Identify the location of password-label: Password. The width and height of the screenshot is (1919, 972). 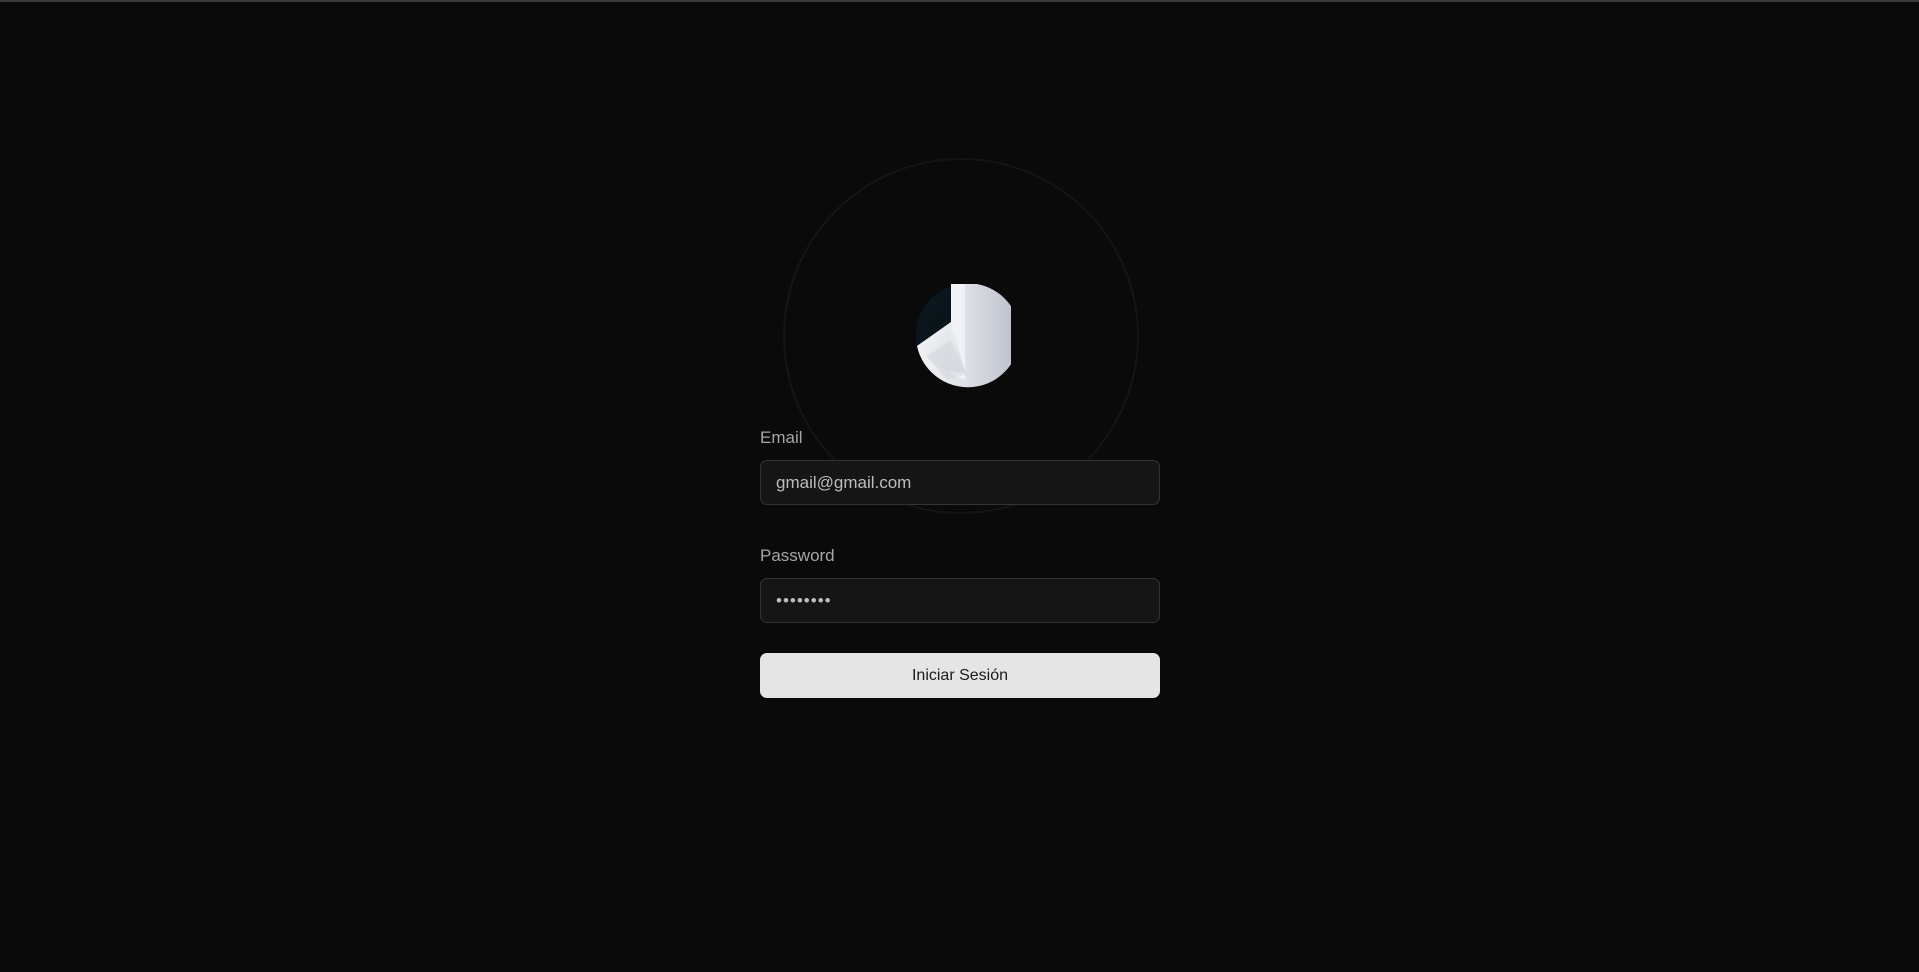
(797, 555).